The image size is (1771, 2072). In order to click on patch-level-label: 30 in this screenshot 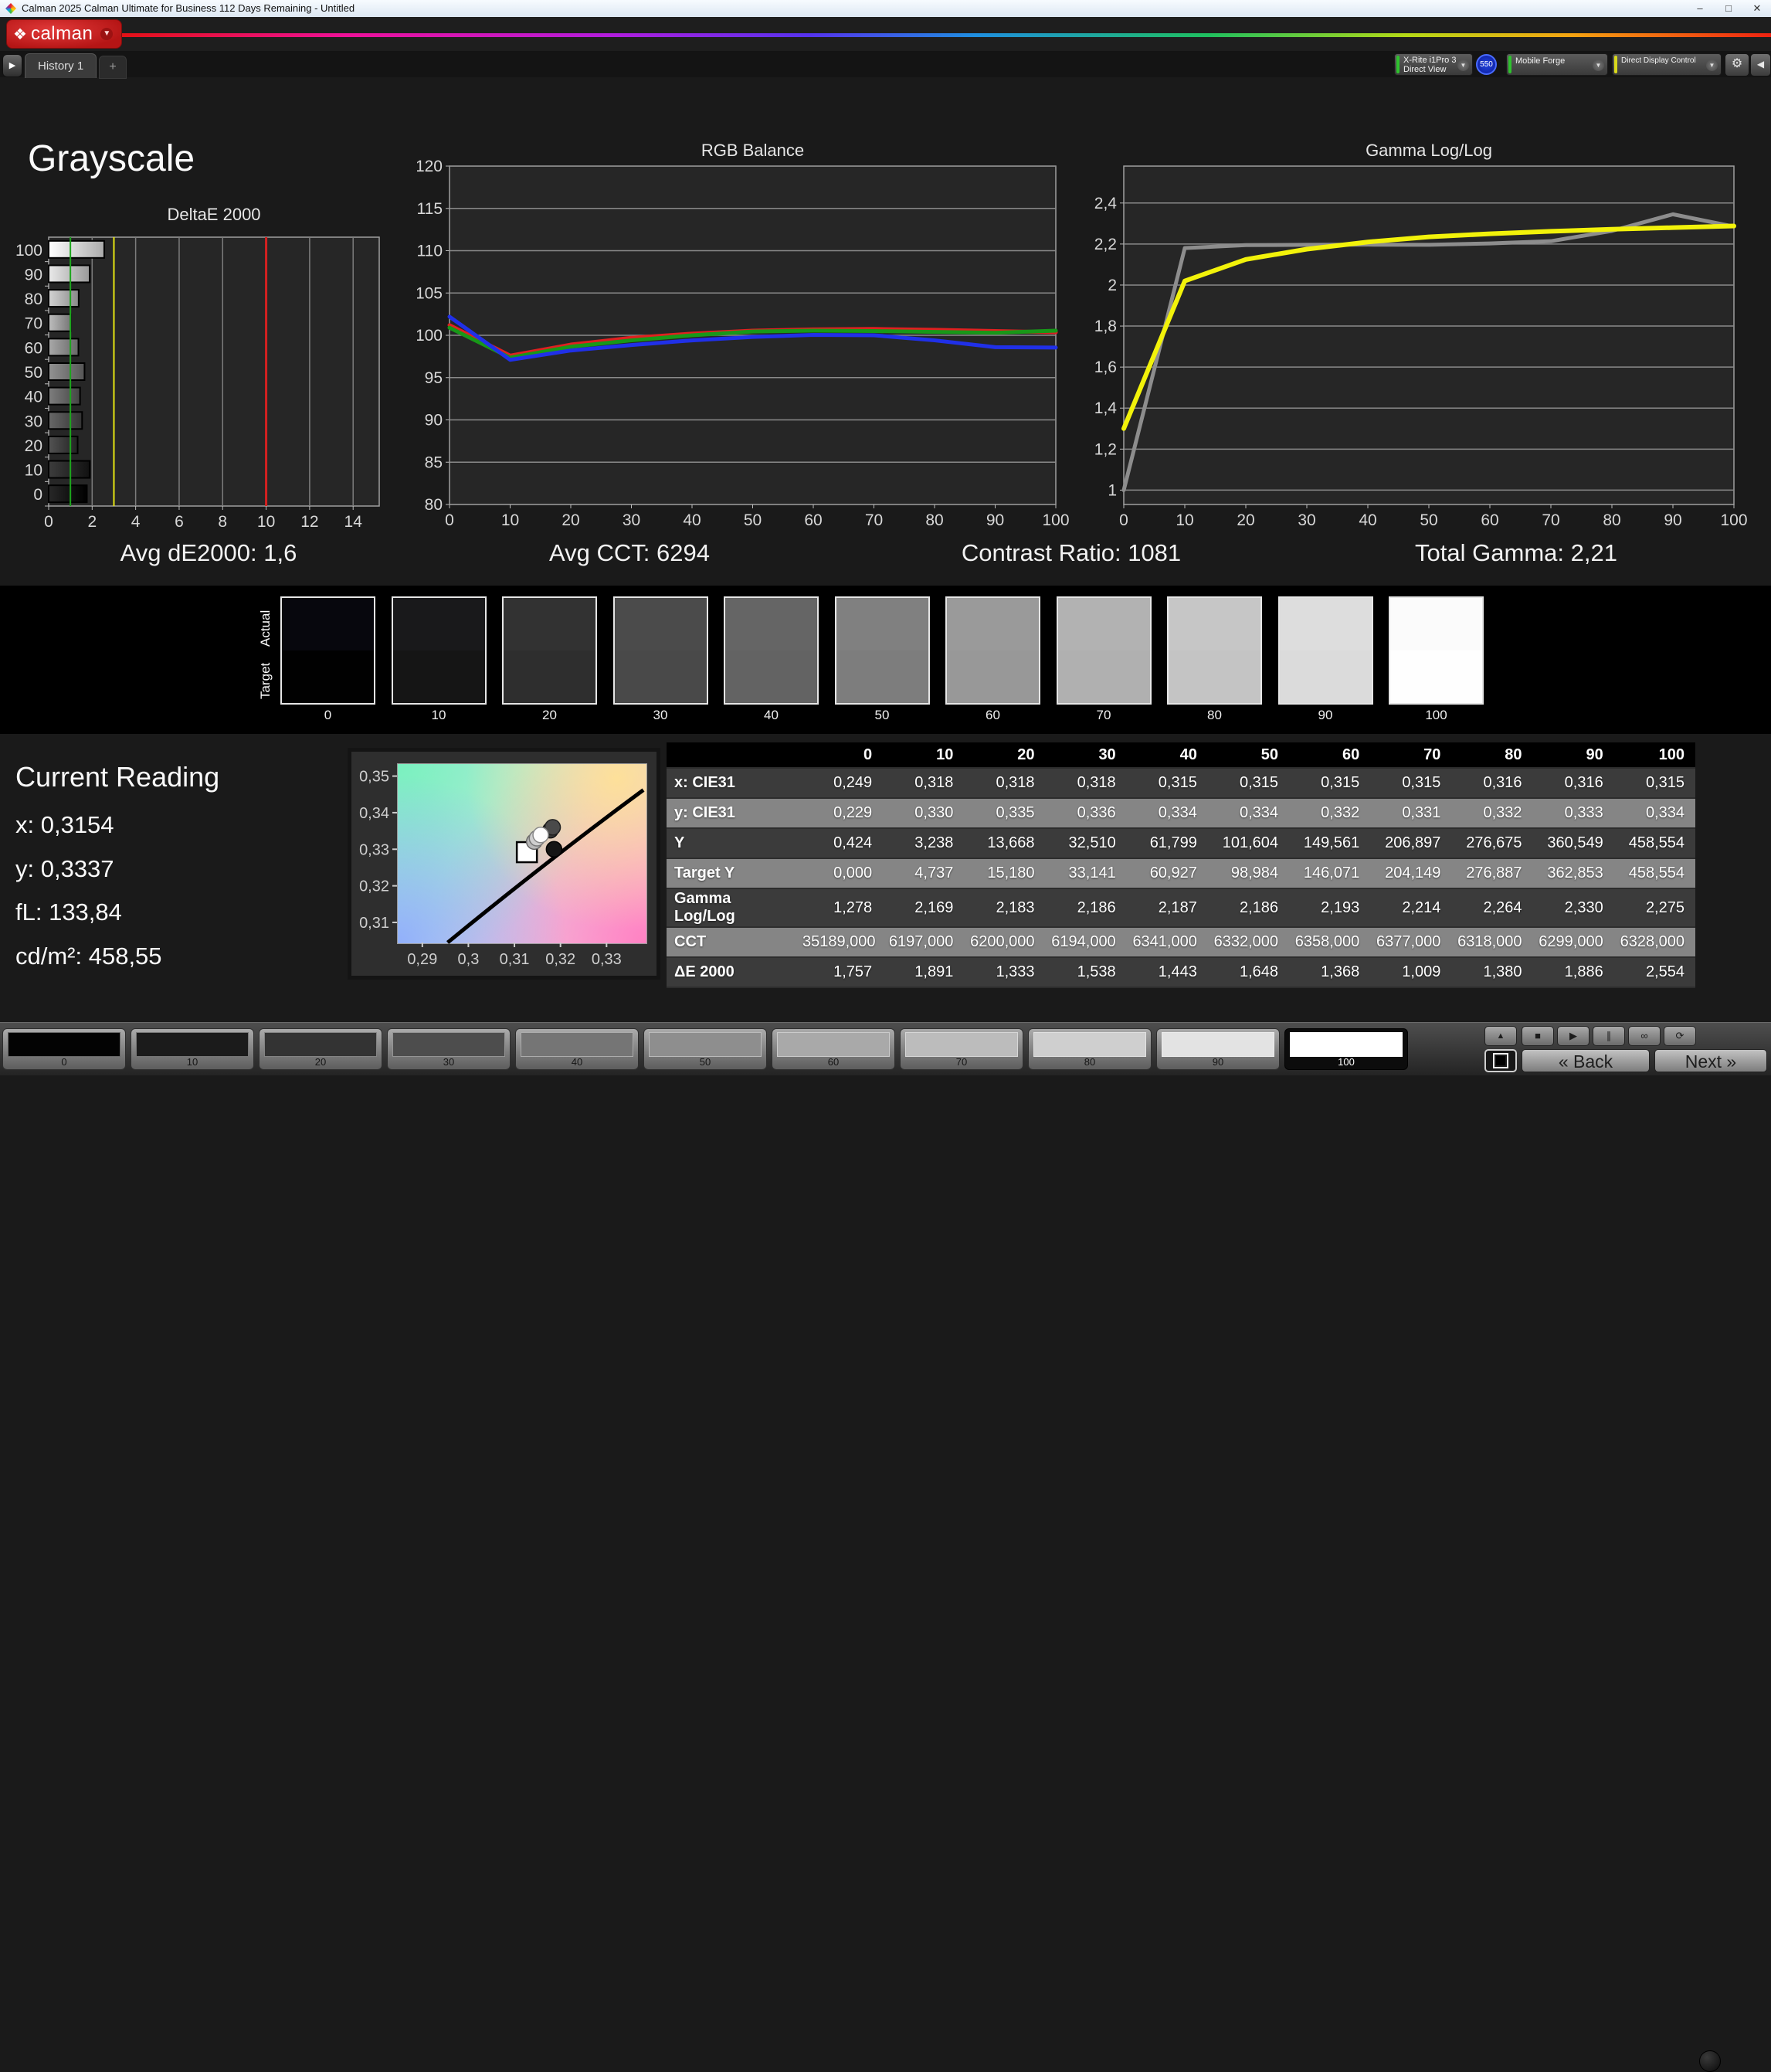, I will do `click(660, 715)`.